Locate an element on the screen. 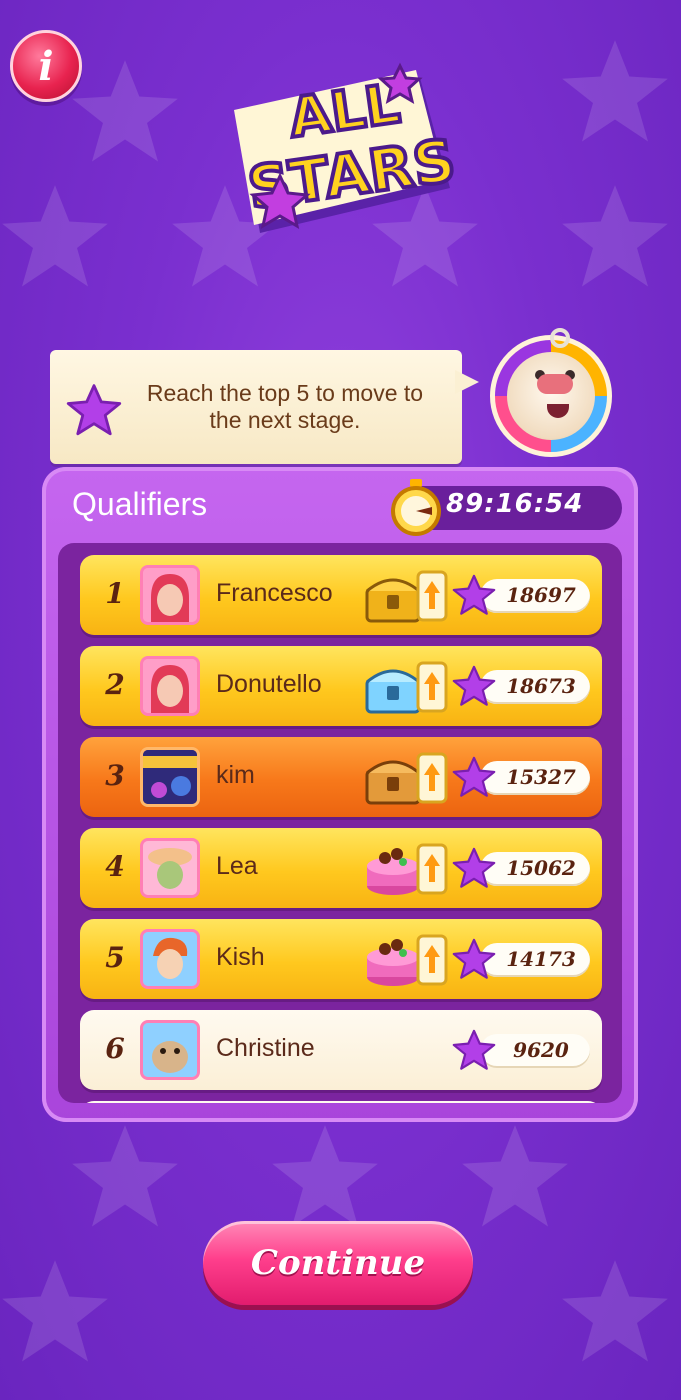  rank-number: 5 is located at coordinates (115, 957).